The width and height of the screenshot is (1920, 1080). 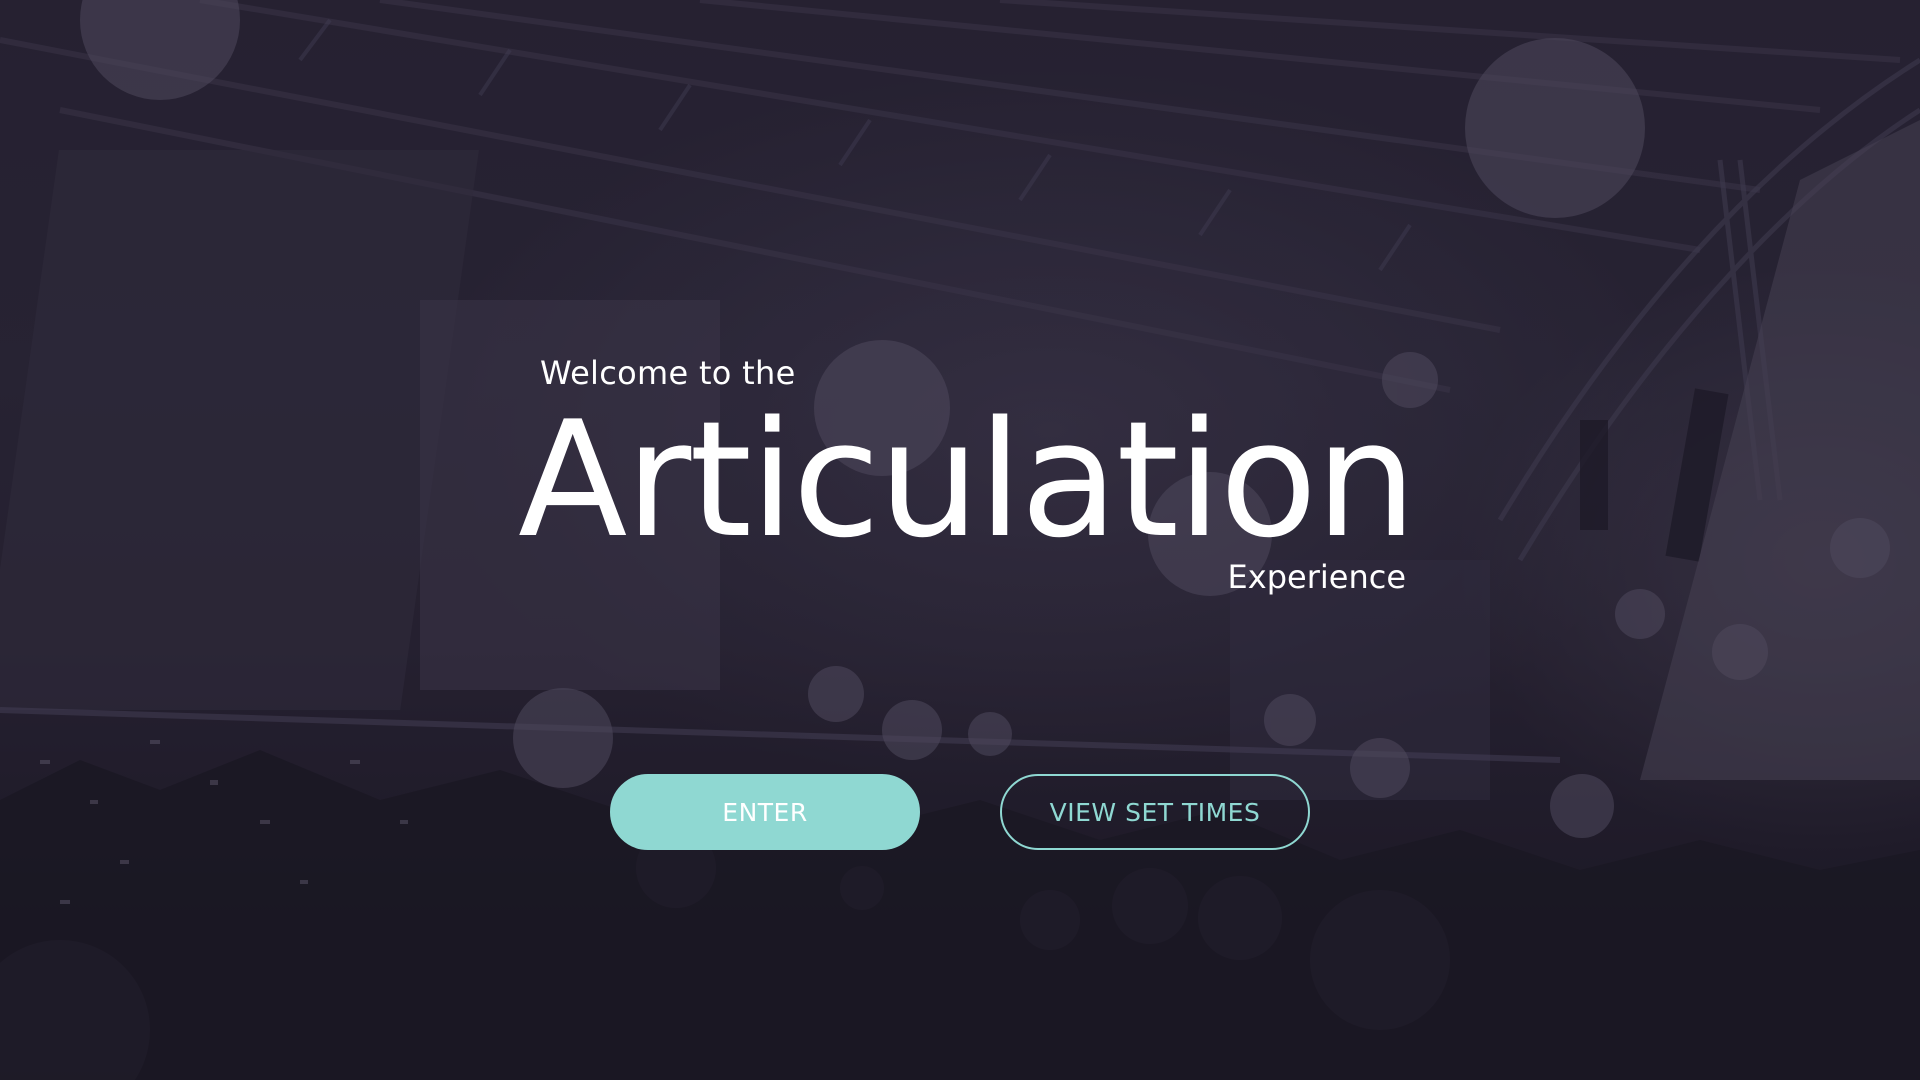 What do you see at coordinates (1316, 577) in the screenshot?
I see `subtitle-text: Experience` at bounding box center [1316, 577].